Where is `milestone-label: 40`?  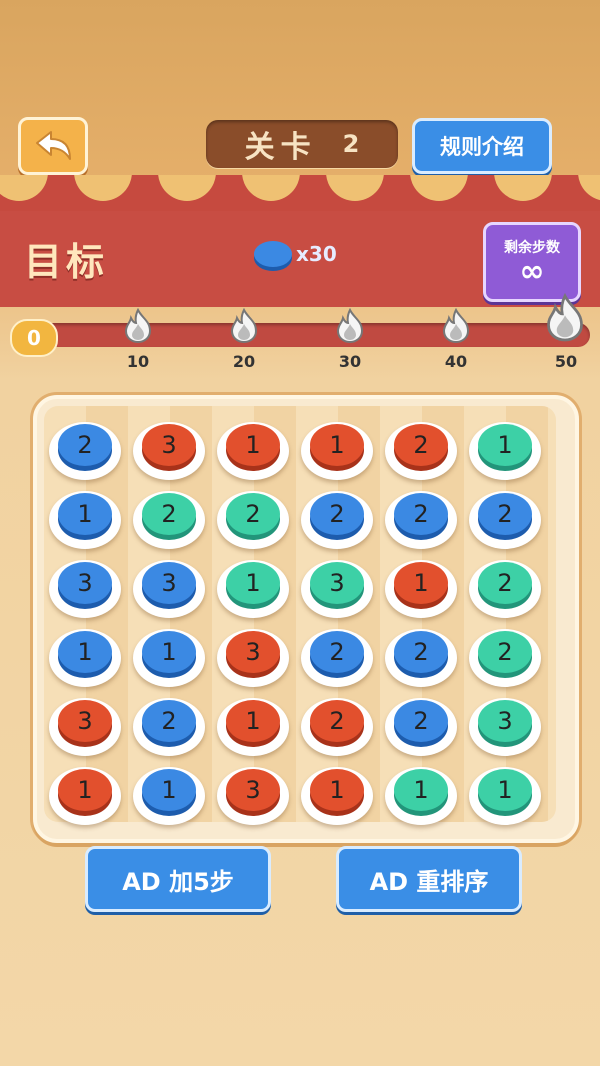
milestone-label: 40 is located at coordinates (456, 361).